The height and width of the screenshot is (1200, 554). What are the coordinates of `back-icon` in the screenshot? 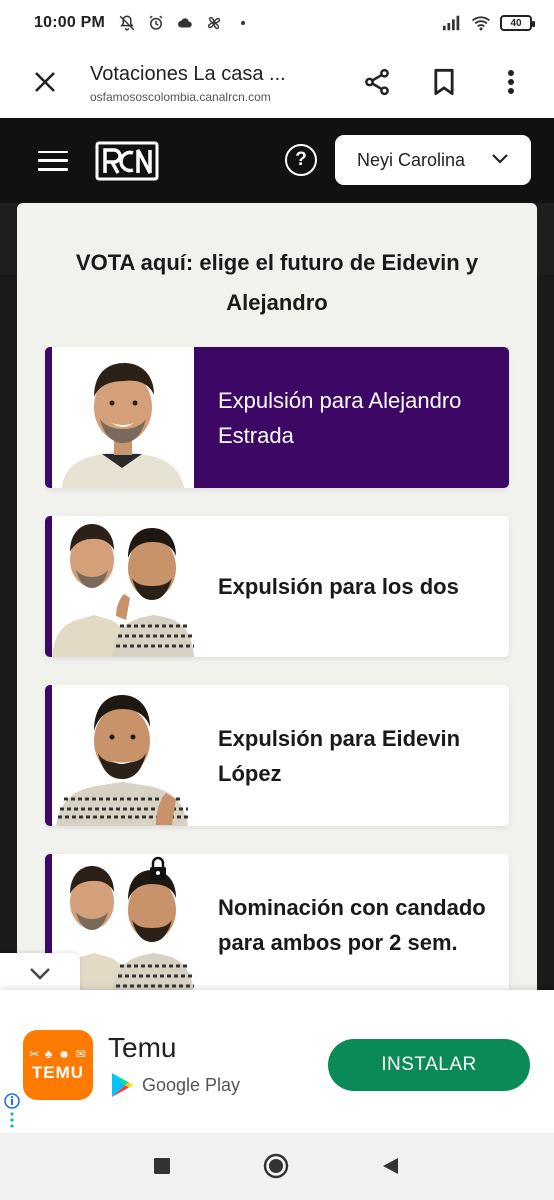 It's located at (390, 1166).